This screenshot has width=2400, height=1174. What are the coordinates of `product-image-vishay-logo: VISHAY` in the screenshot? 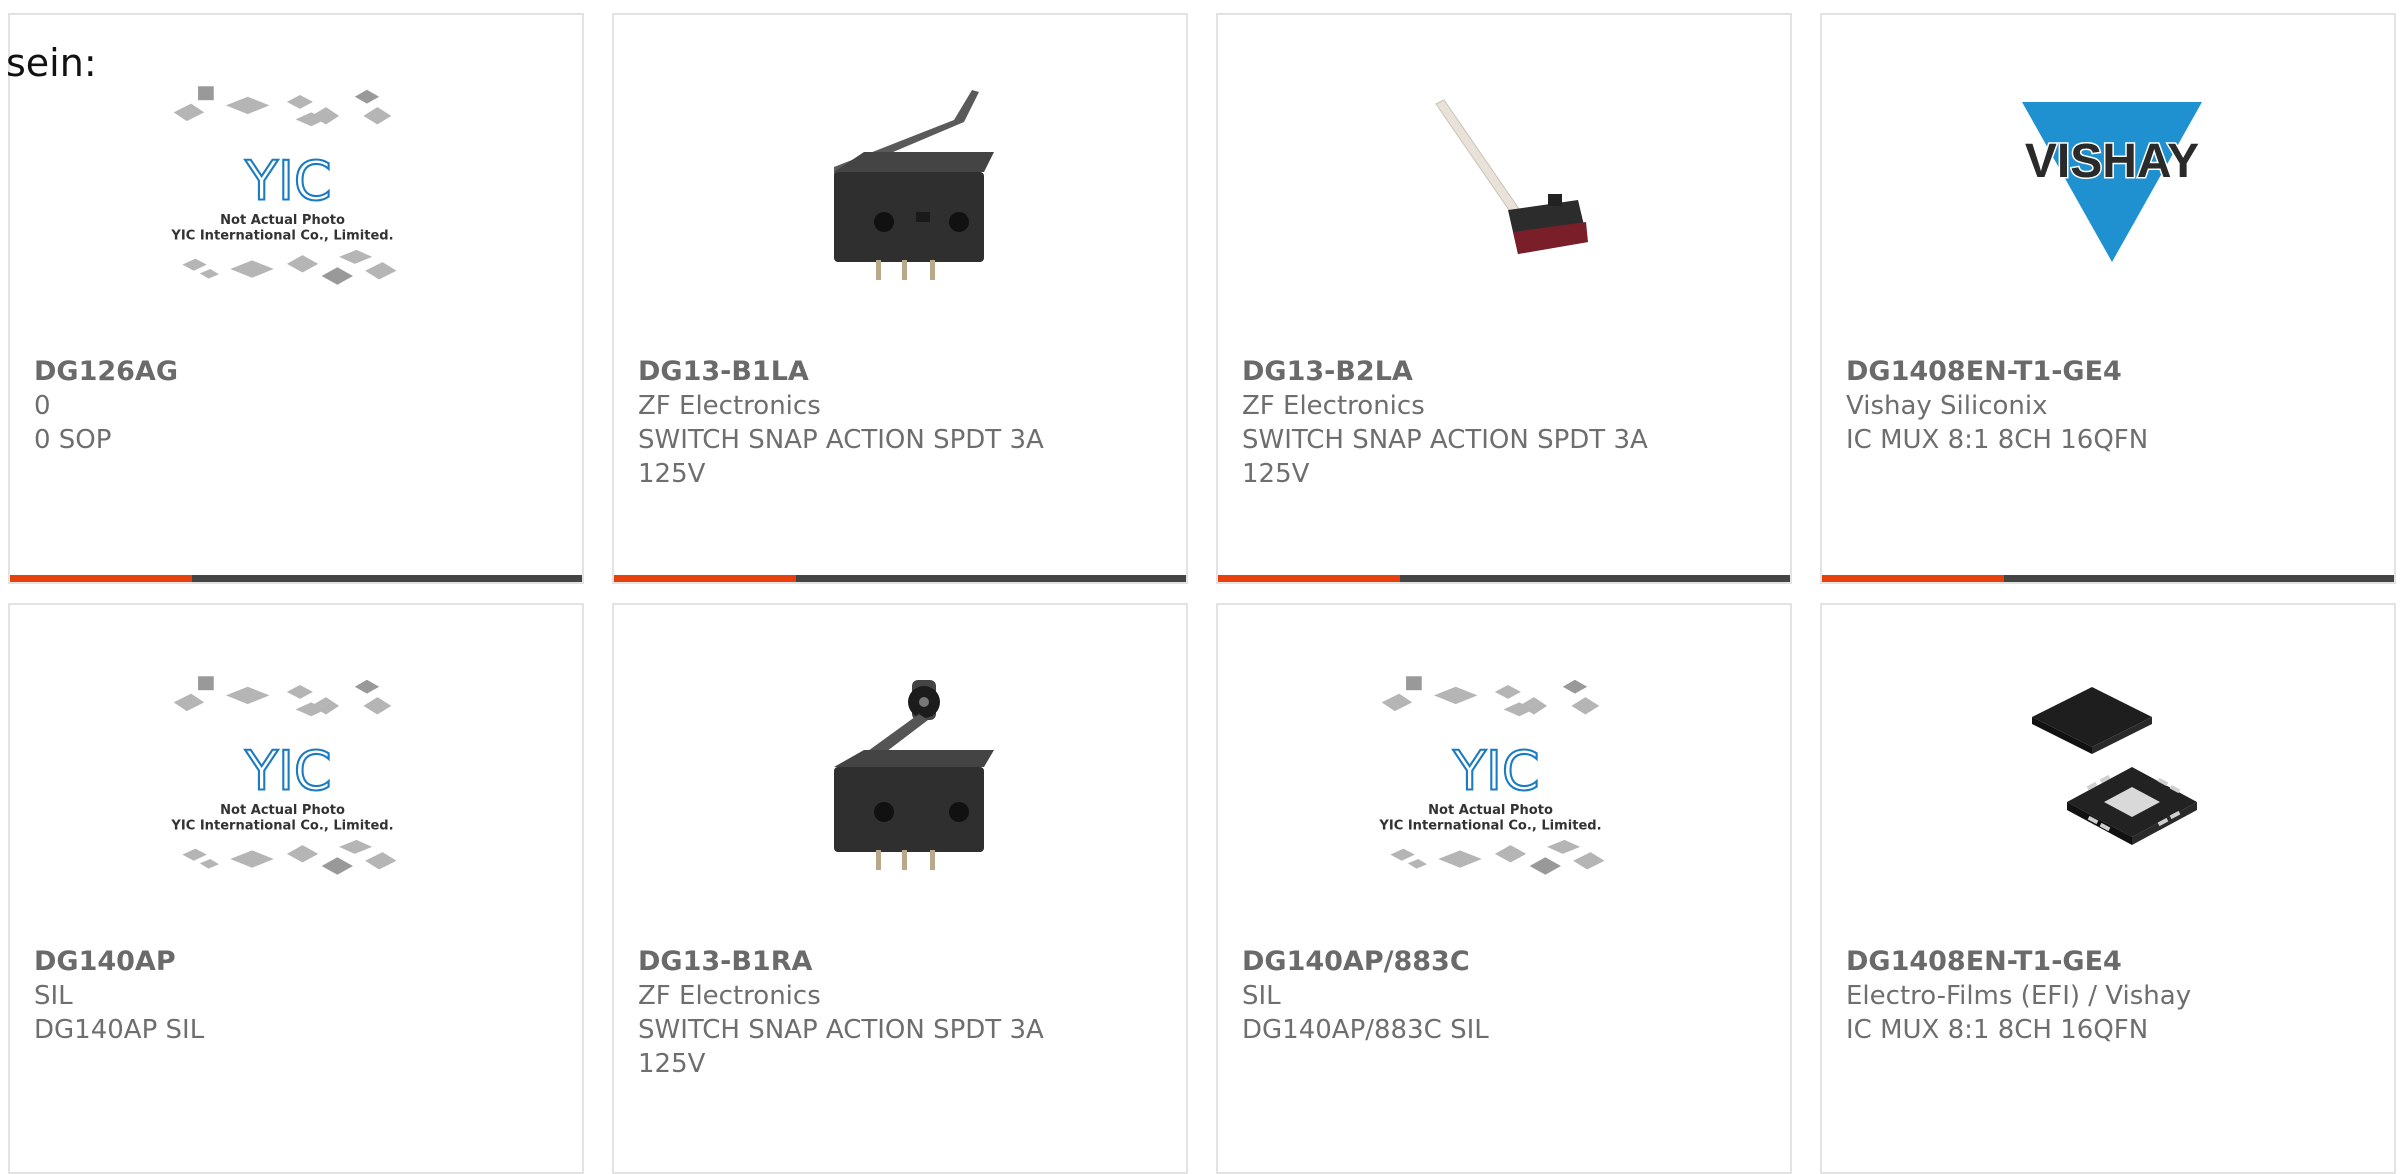 It's located at (2112, 182).